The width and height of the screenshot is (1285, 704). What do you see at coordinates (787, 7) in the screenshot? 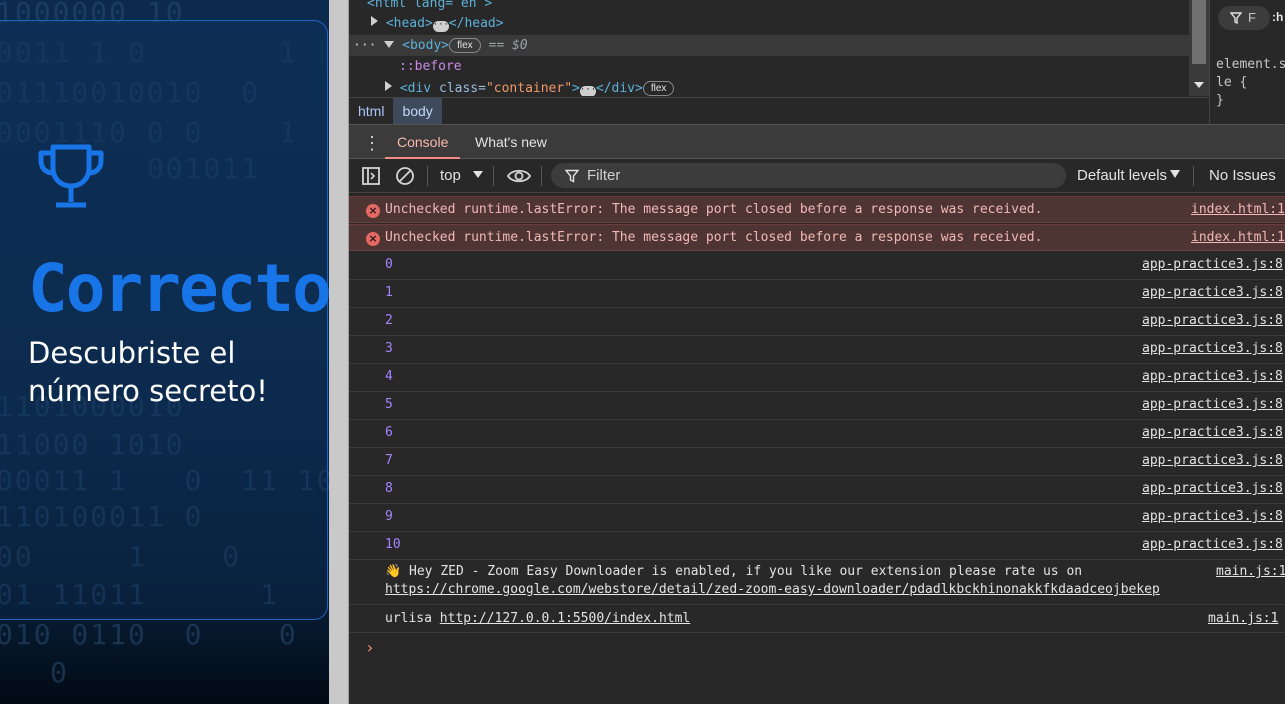
I see `dom-node-html: <html lang= en >` at bounding box center [787, 7].